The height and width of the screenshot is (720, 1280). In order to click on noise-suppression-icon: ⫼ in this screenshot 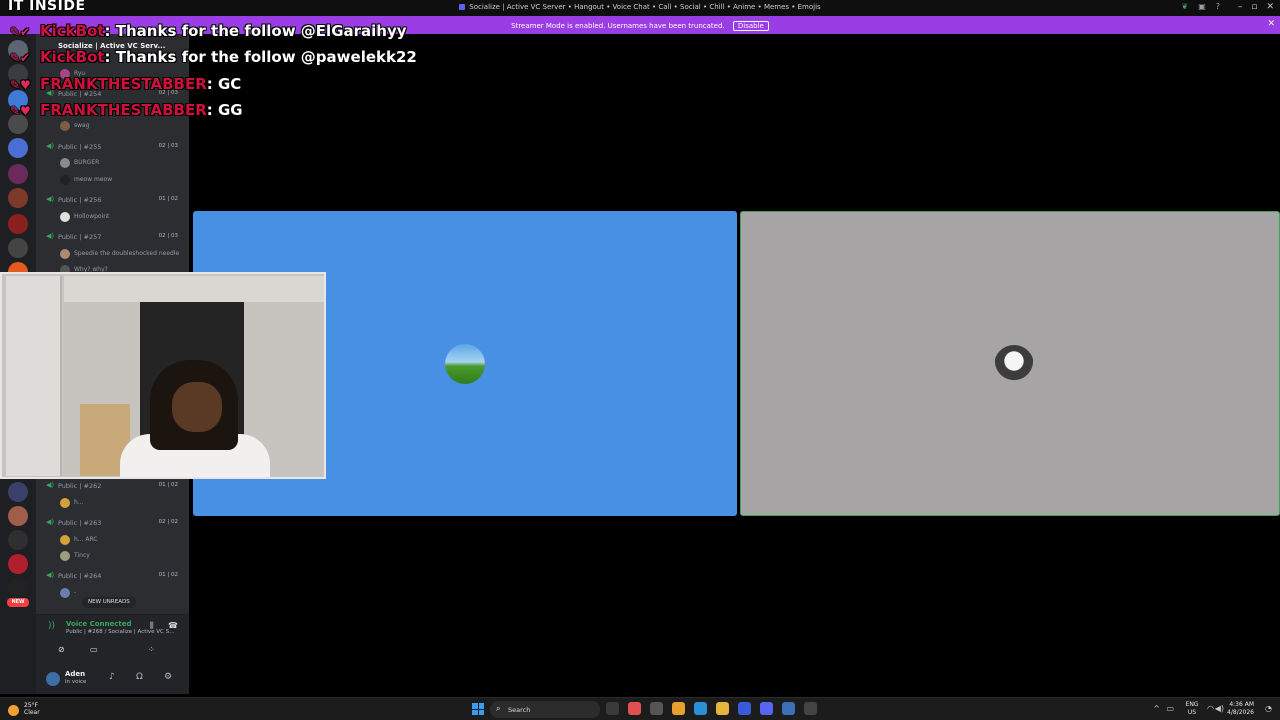, I will do `click(152, 626)`.